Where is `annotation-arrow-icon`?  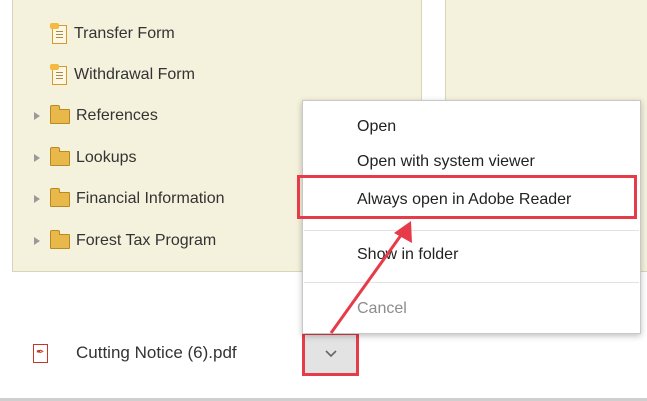 annotation-arrow-icon is located at coordinates (370, 277).